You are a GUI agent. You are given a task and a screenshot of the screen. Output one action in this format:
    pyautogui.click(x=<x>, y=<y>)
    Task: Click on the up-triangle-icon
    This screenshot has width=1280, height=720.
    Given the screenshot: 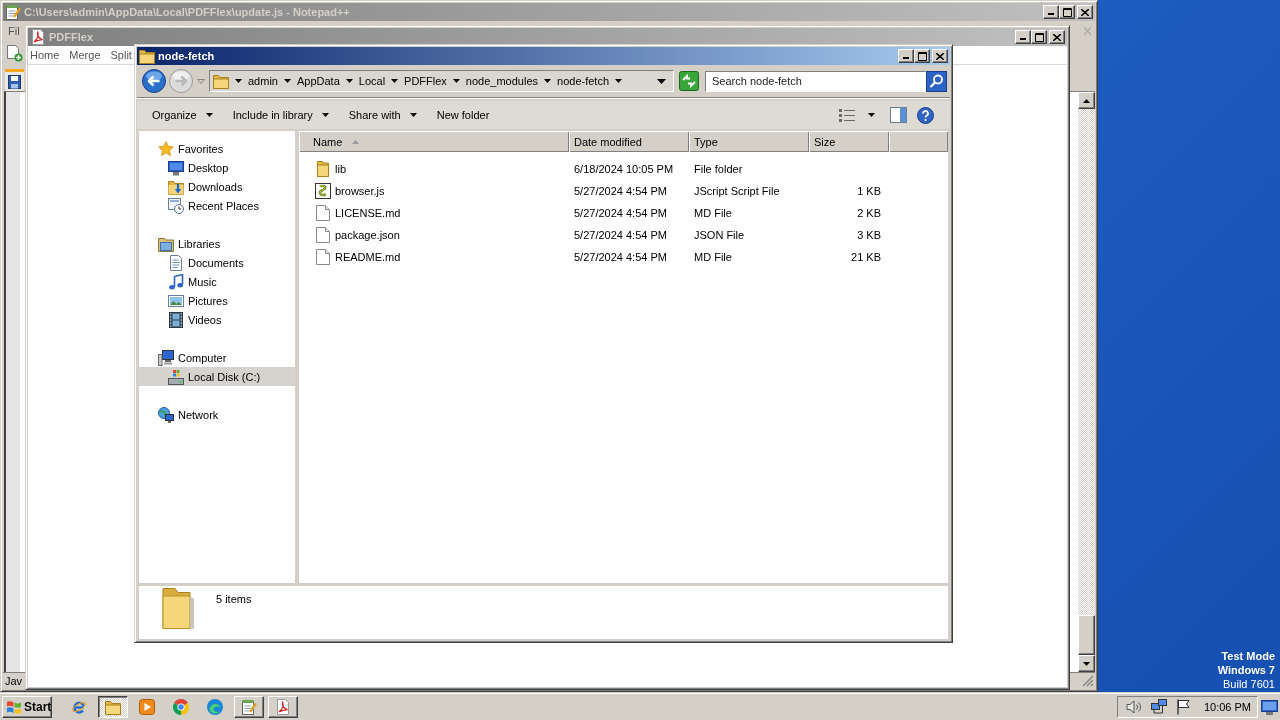 What is the action you would take?
    pyautogui.click(x=1086, y=100)
    